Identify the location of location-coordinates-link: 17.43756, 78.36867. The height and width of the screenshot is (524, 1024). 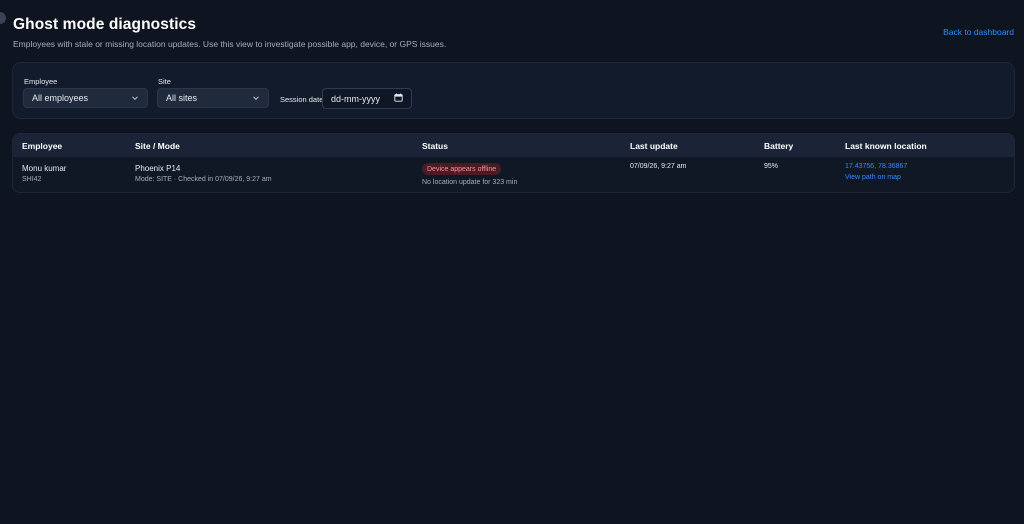
(876, 166).